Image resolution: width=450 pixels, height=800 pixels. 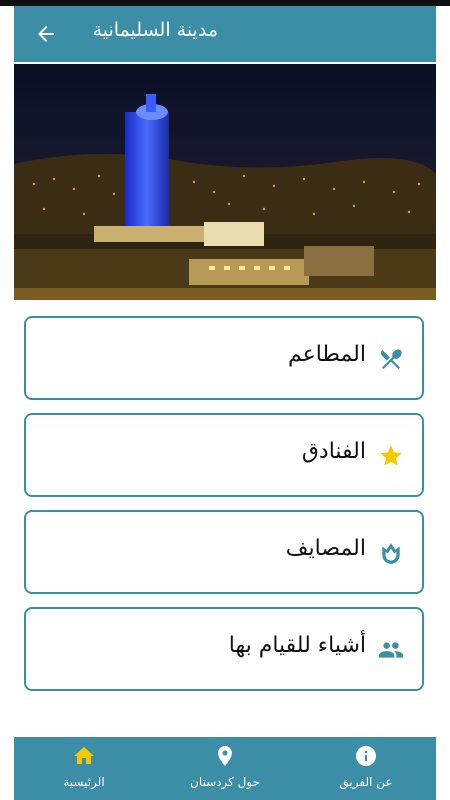 What do you see at coordinates (366, 782) in the screenshot?
I see `nav-label: عن الفريق` at bounding box center [366, 782].